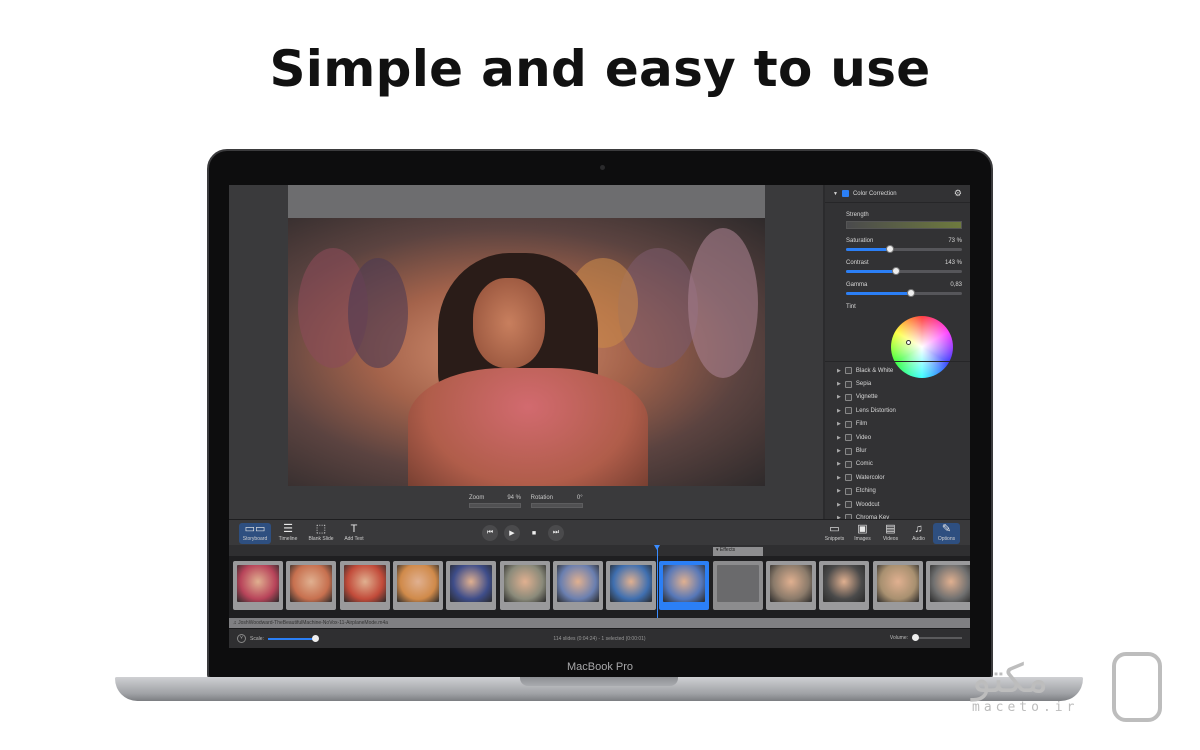 The image size is (1200, 750). I want to click on timeline-button: ☰ Timeline, so click(288, 532).